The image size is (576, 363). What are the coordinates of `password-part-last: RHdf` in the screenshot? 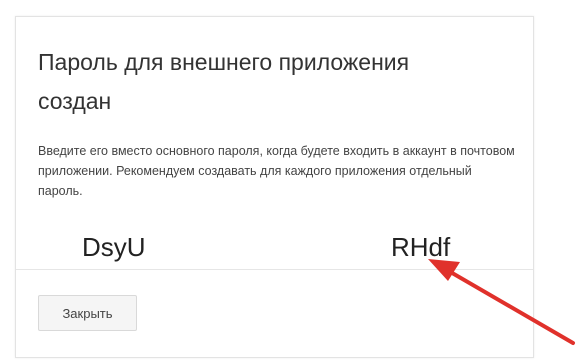 It's located at (421, 247).